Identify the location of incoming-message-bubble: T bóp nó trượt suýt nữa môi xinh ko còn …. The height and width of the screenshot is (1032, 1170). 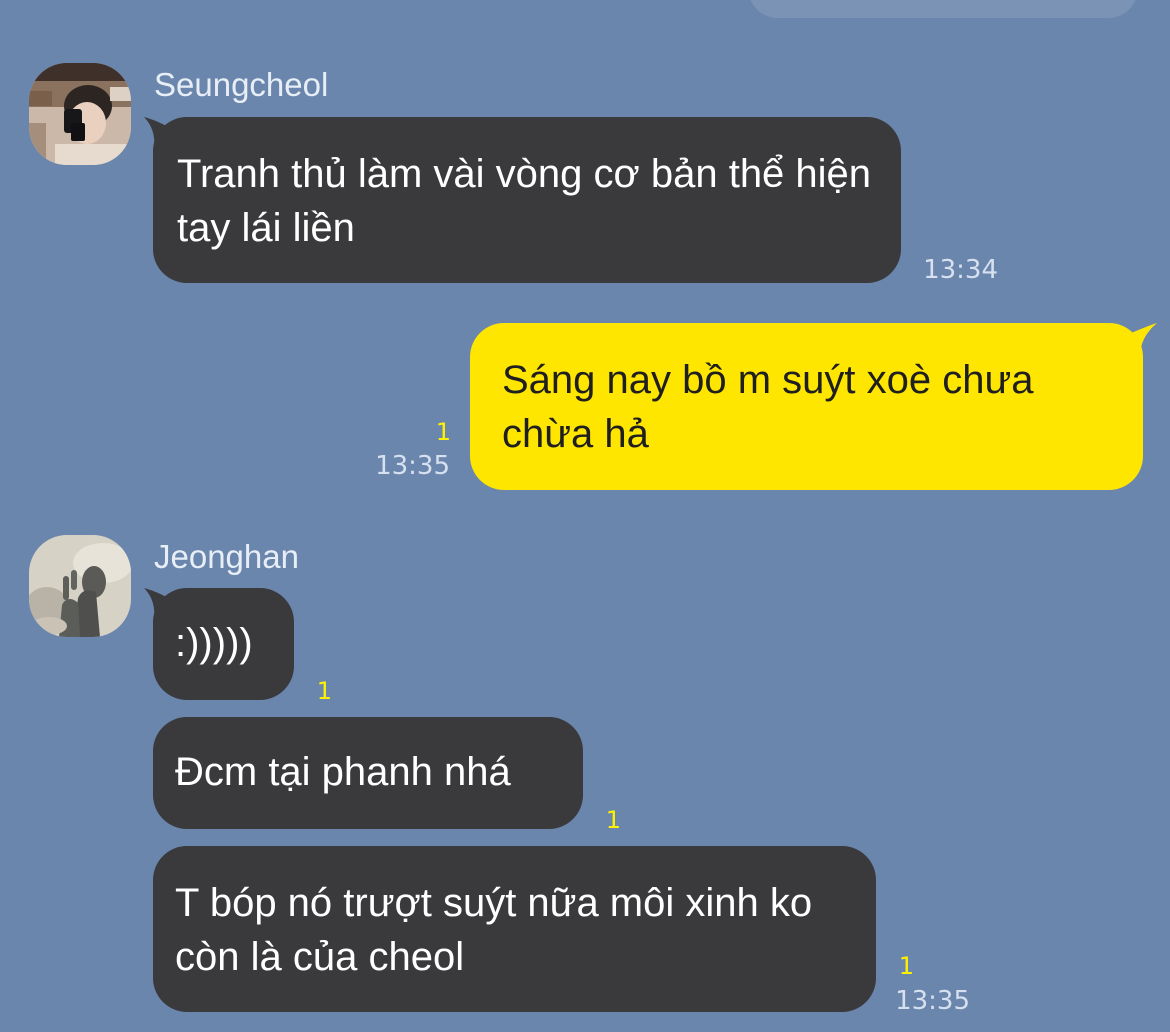
(514, 929).